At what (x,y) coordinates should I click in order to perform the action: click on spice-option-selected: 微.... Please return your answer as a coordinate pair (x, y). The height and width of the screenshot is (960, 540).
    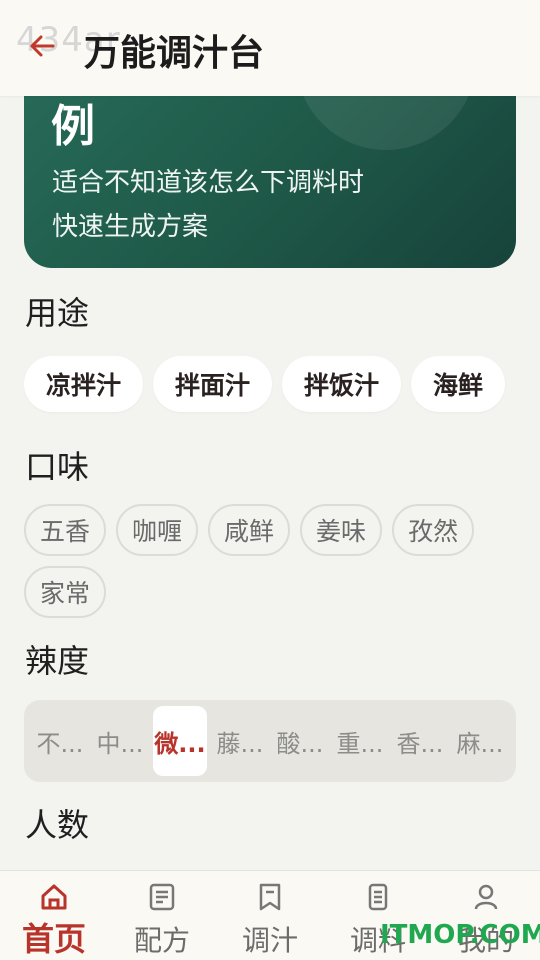
    Looking at the image, I should click on (180, 741).